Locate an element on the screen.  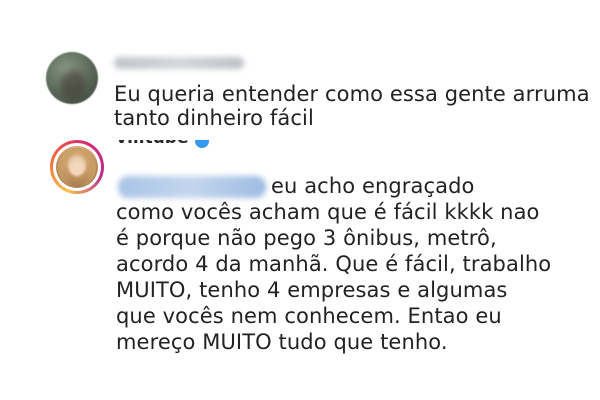
story-ring-gap is located at coordinates (77, 167).